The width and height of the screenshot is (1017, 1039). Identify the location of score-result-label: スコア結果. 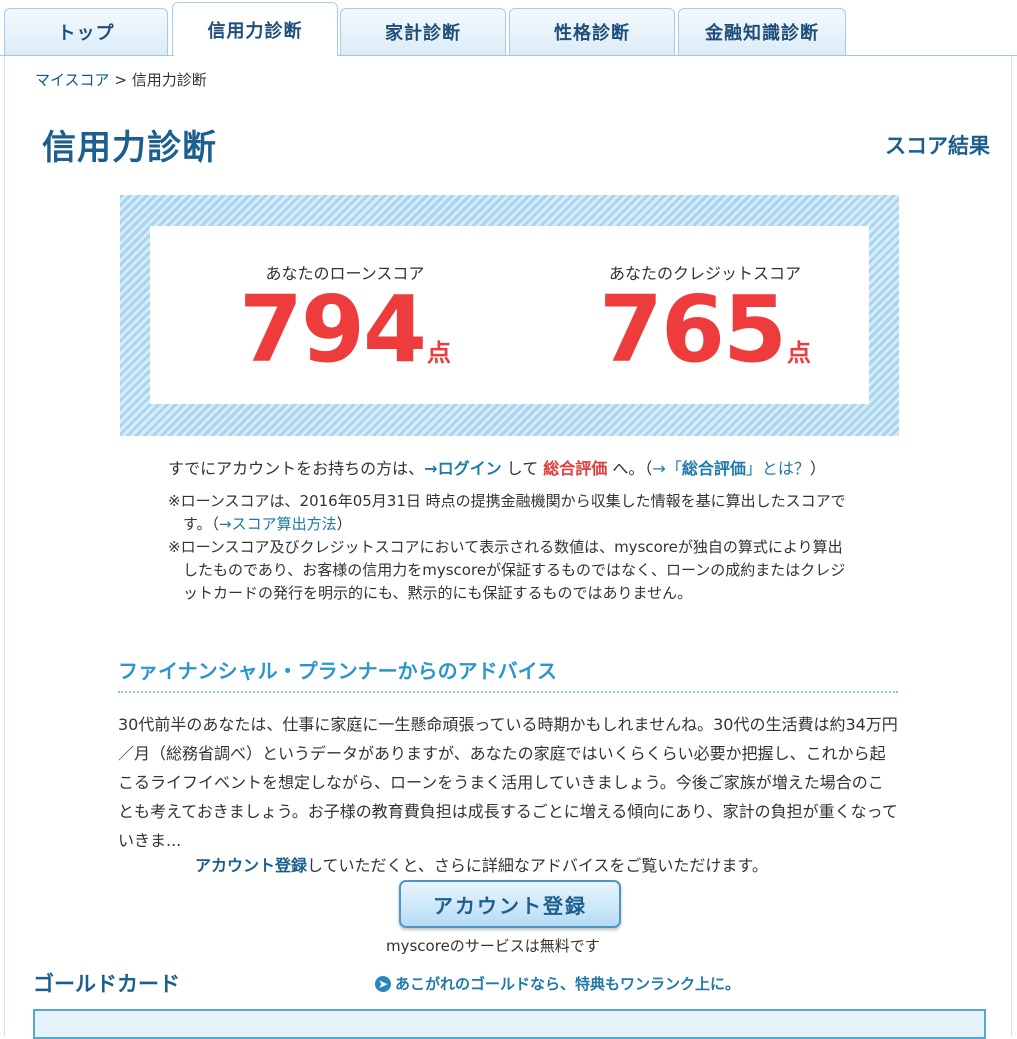
(937, 146).